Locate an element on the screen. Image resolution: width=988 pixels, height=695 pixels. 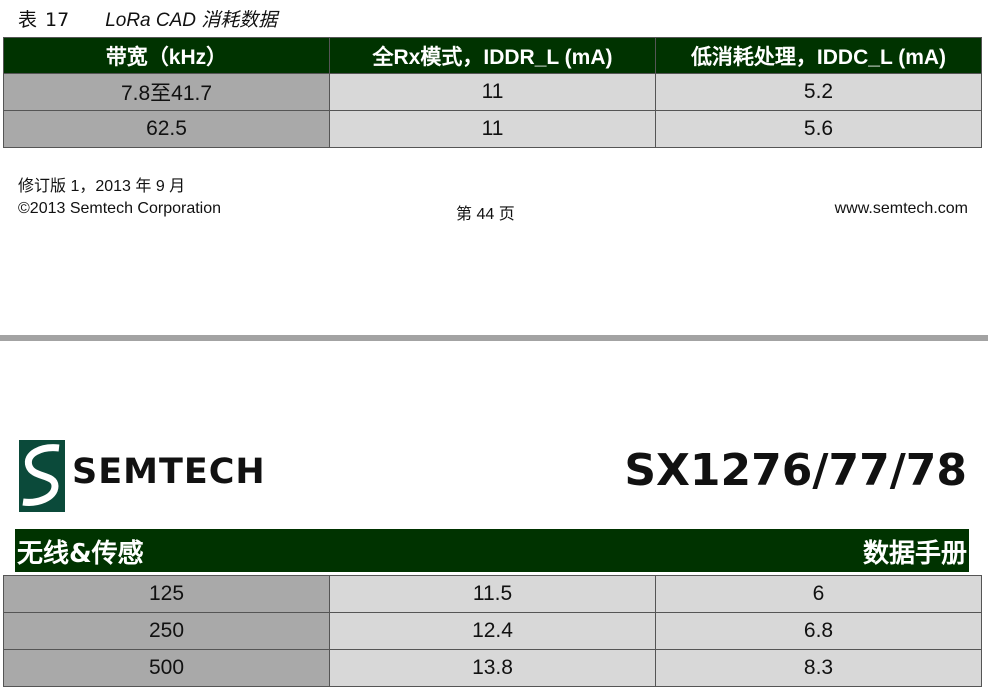
page-separator is located at coordinates (494, 338).